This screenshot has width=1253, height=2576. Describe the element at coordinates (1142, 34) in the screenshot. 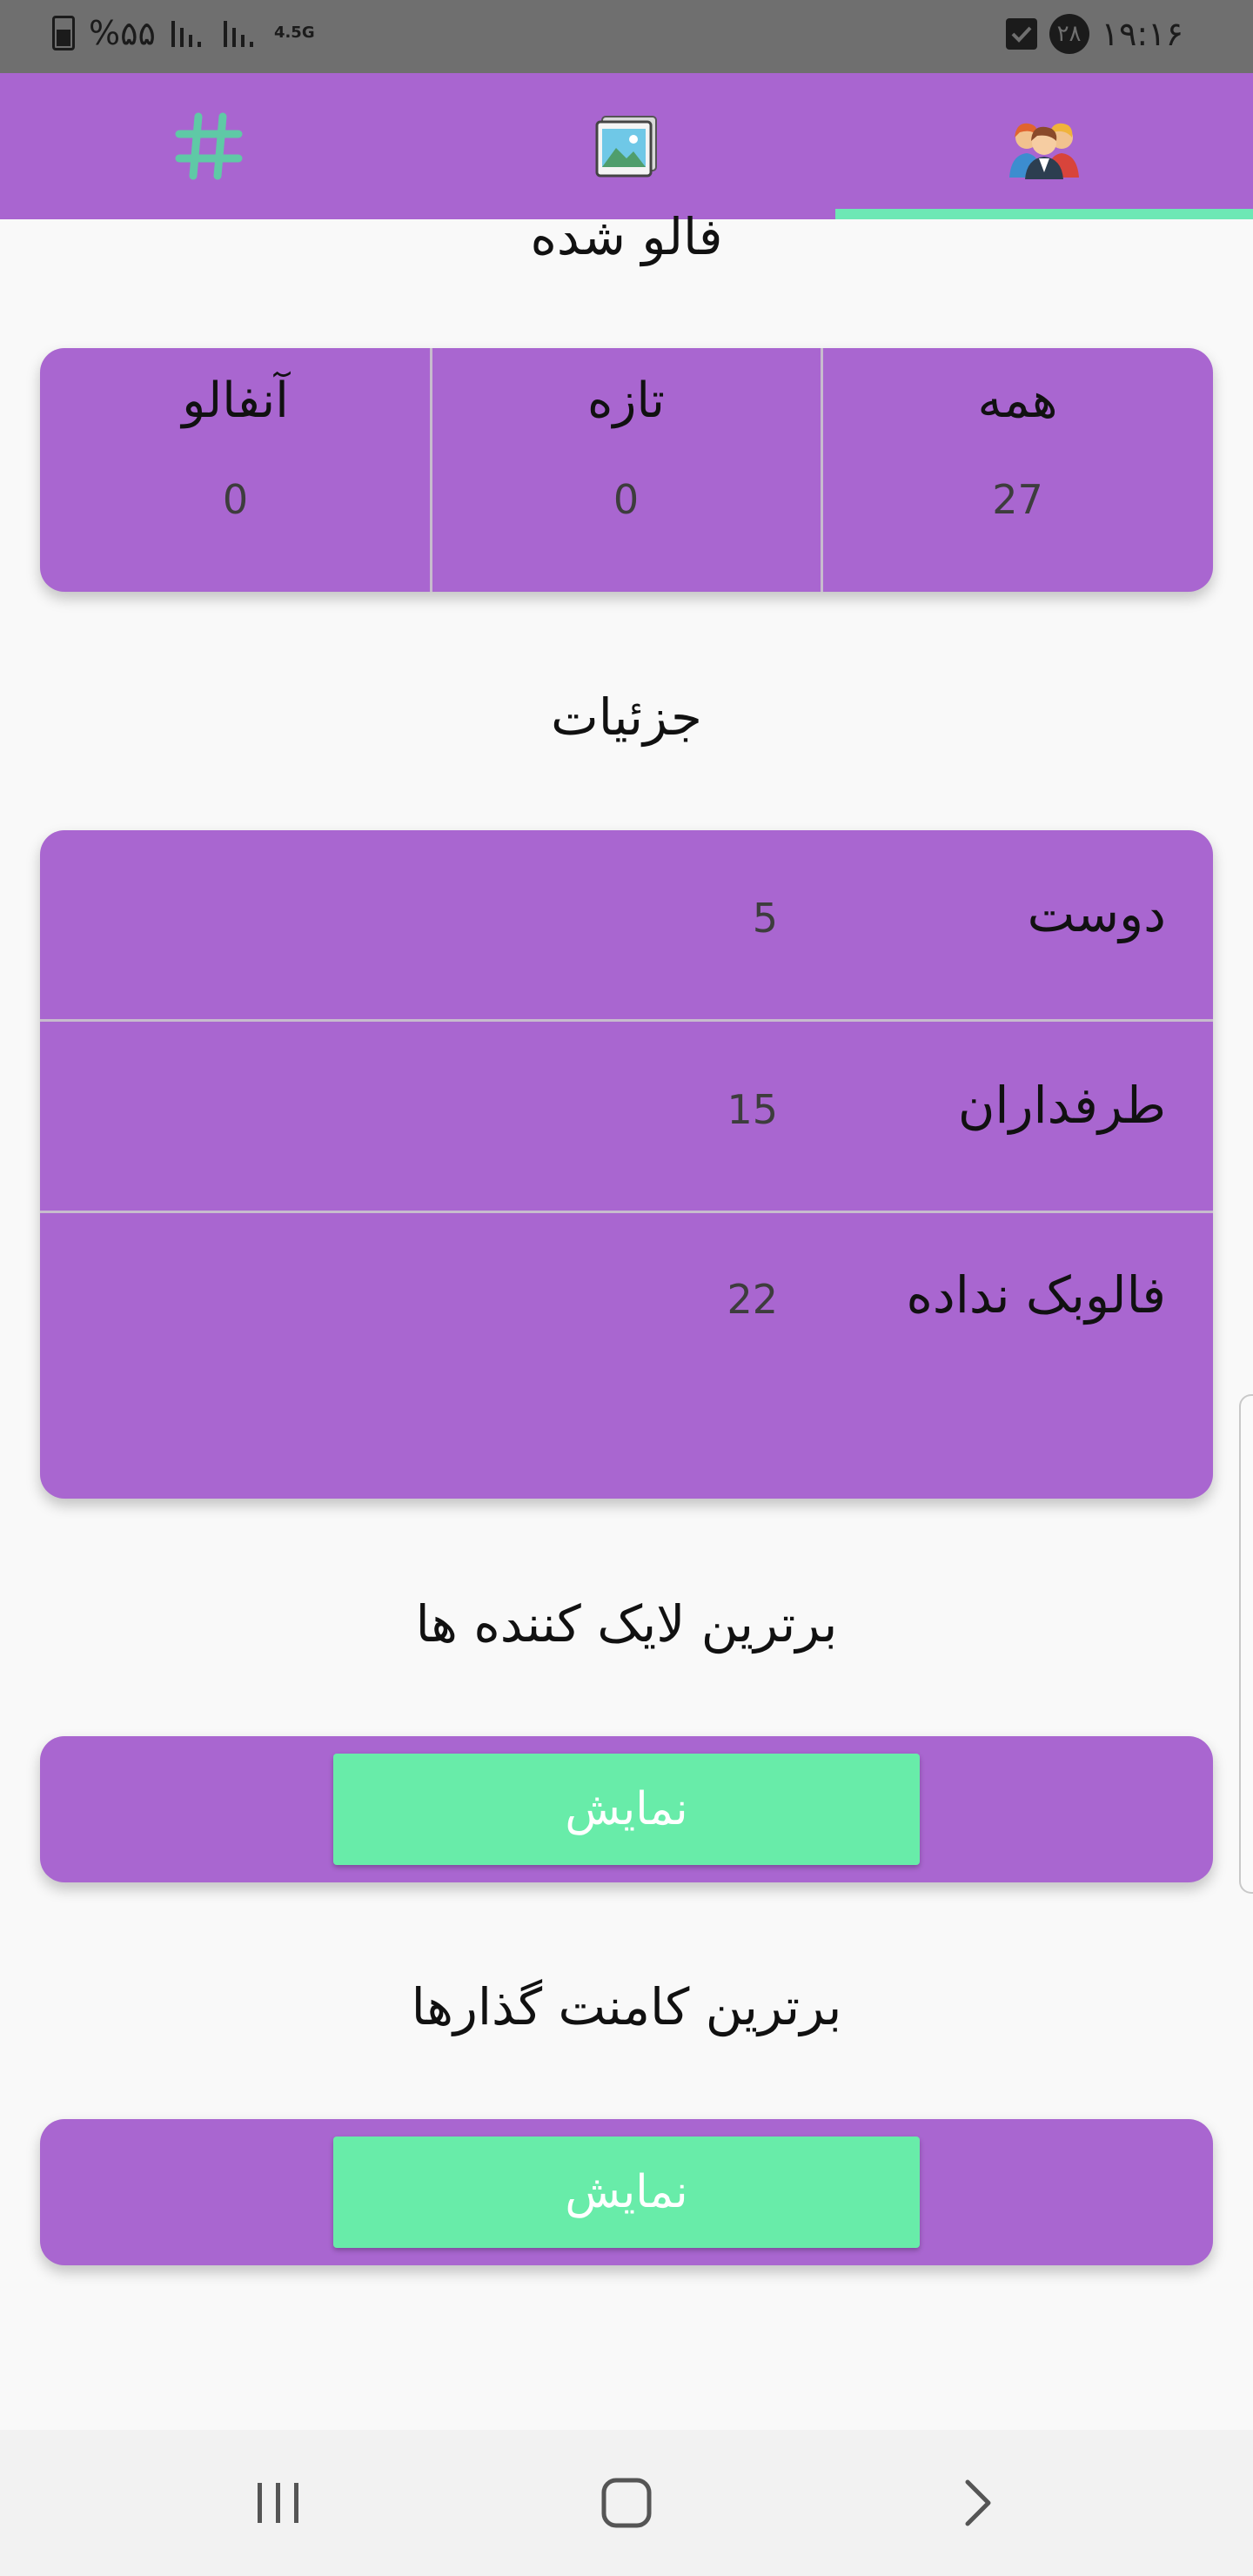

I see `clock: ۱۹:۱۶` at that location.